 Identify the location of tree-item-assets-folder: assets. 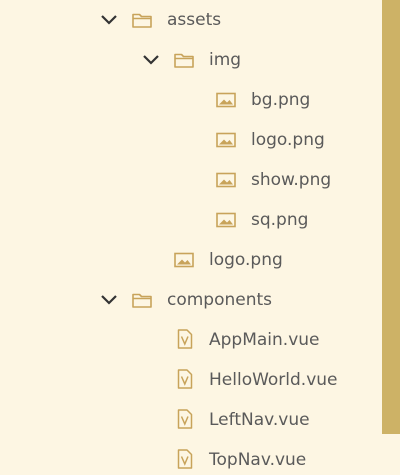
(191, 20).